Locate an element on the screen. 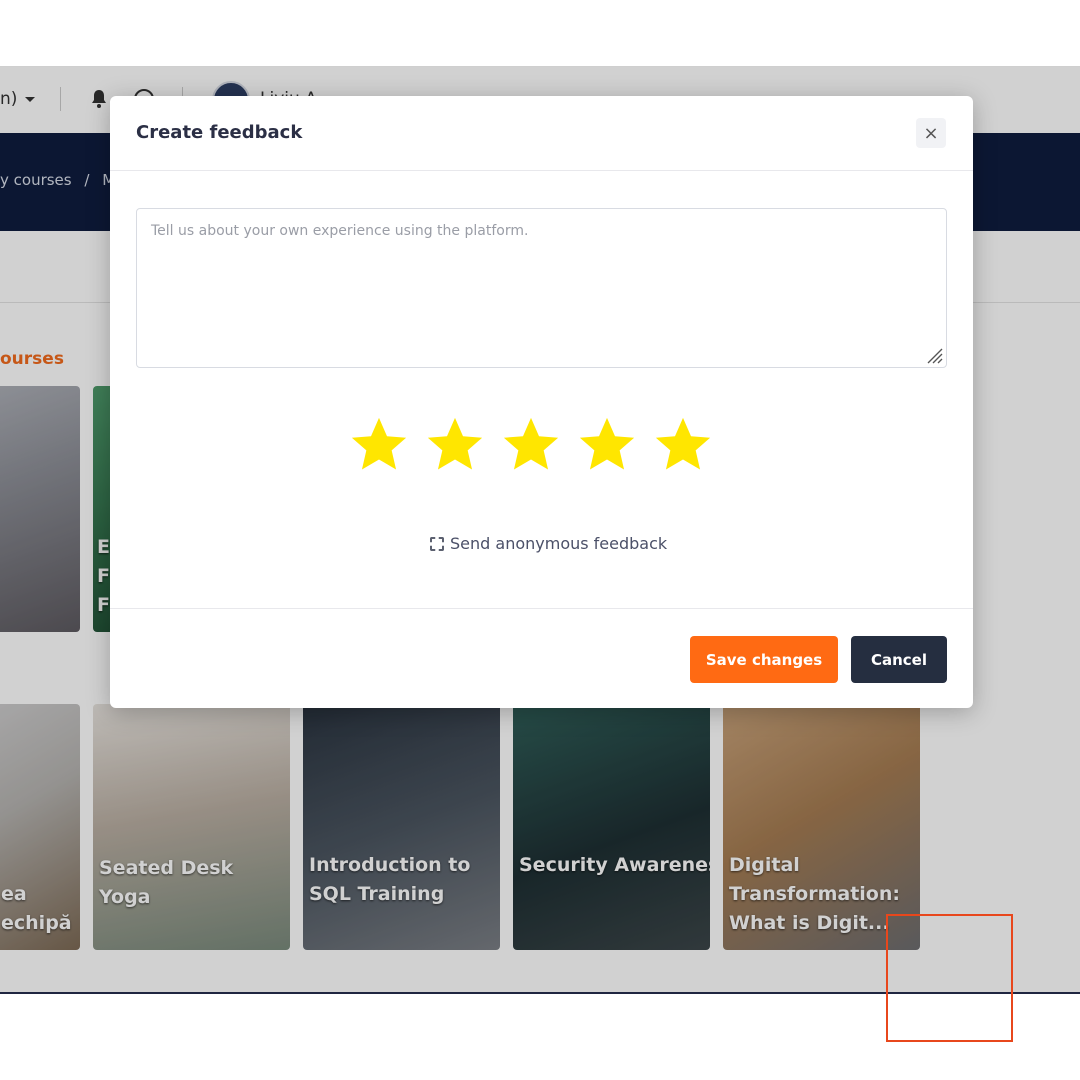 The image size is (1080, 1080). close-icon: × is located at coordinates (931, 133).